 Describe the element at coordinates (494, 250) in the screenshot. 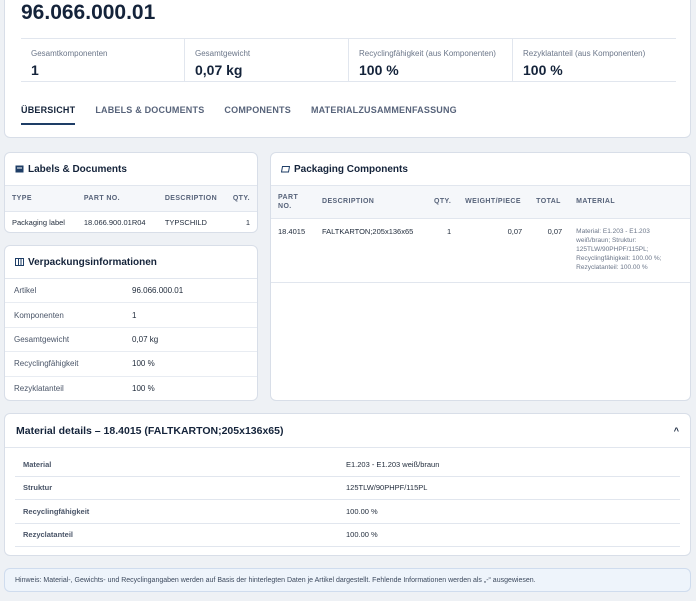

I see `cell-weight: 0,07` at that location.